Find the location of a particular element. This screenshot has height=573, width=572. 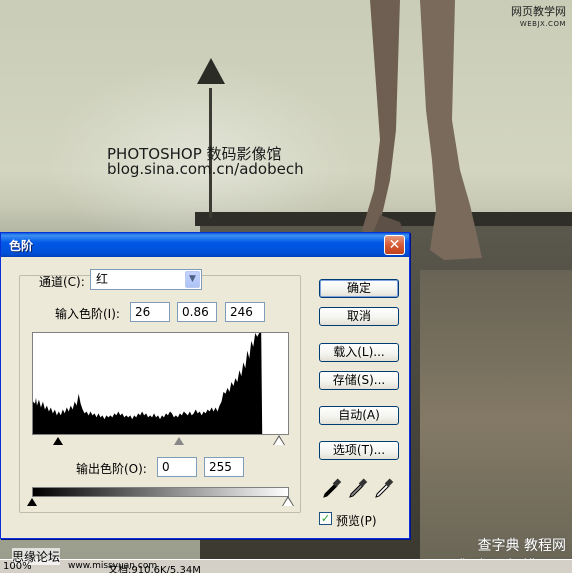

chevron-down-icon: ▼ is located at coordinates (192, 279).